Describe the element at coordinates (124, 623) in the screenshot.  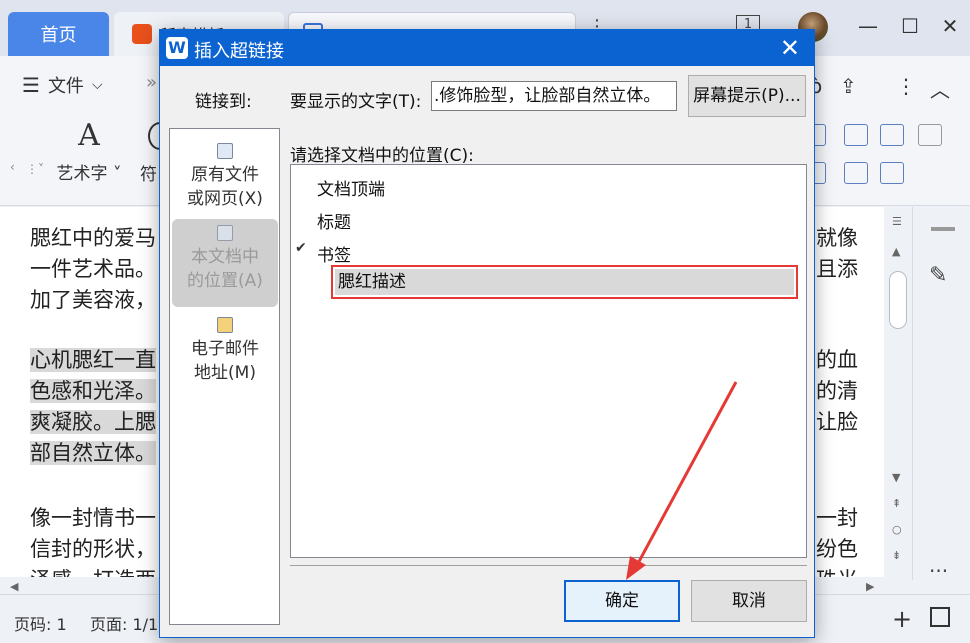
I see `page-count: 页面: 1/1` at that location.